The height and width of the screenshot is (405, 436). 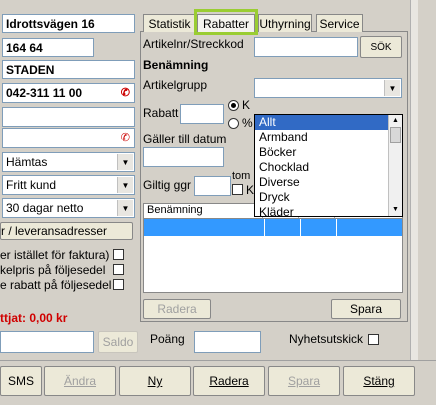 I want to click on close-label: Stäng, so click(x=379, y=381).